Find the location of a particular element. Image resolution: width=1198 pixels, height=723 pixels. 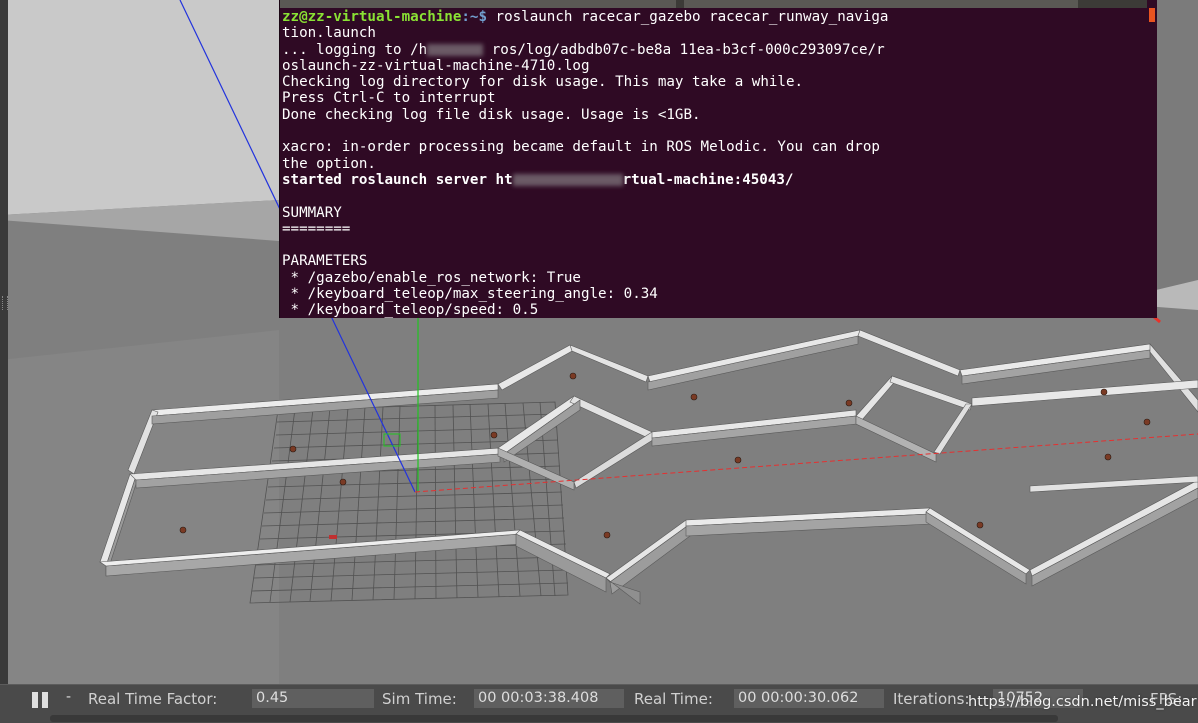

racecar-model is located at coordinates (333, 537).